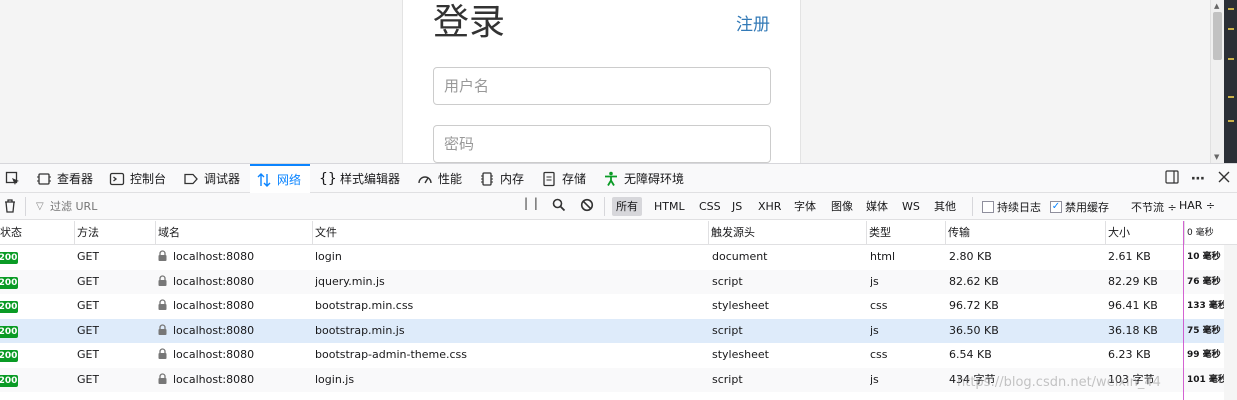 The image size is (1237, 400). I want to click on element-picker-button, so click(13, 178).